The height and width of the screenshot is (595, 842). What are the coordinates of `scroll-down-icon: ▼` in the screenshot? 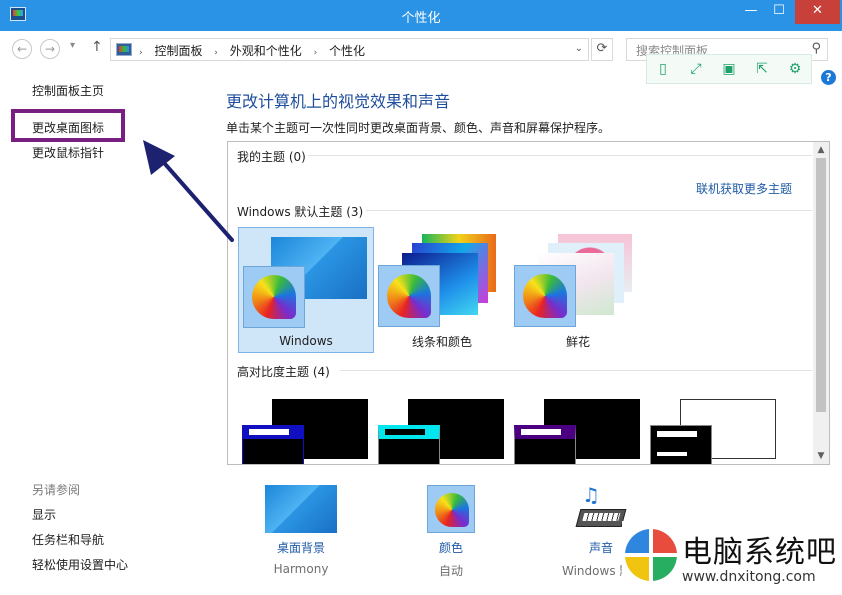 It's located at (821, 456).